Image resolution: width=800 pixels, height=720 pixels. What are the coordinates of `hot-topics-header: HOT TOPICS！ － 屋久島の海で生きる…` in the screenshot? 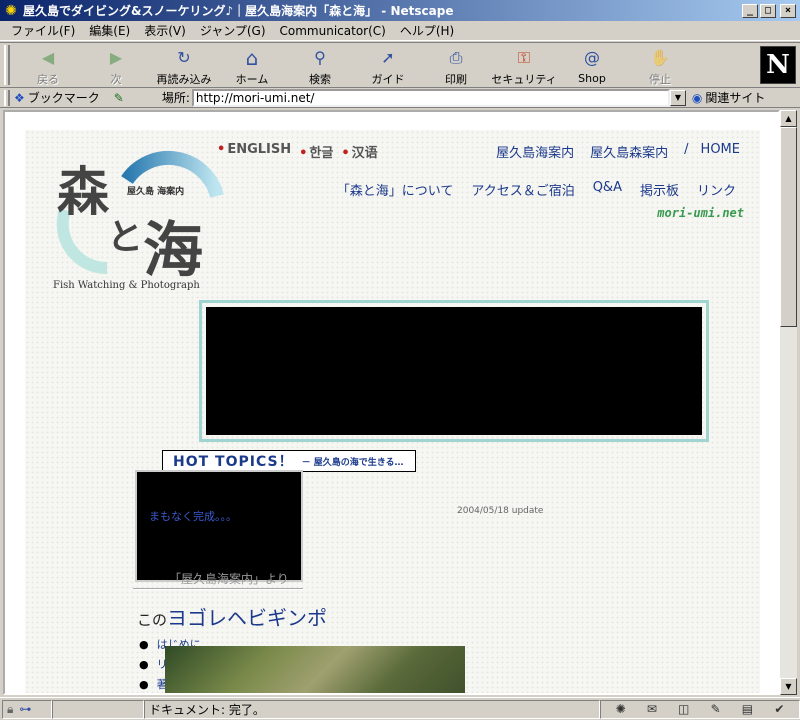 It's located at (289, 461).